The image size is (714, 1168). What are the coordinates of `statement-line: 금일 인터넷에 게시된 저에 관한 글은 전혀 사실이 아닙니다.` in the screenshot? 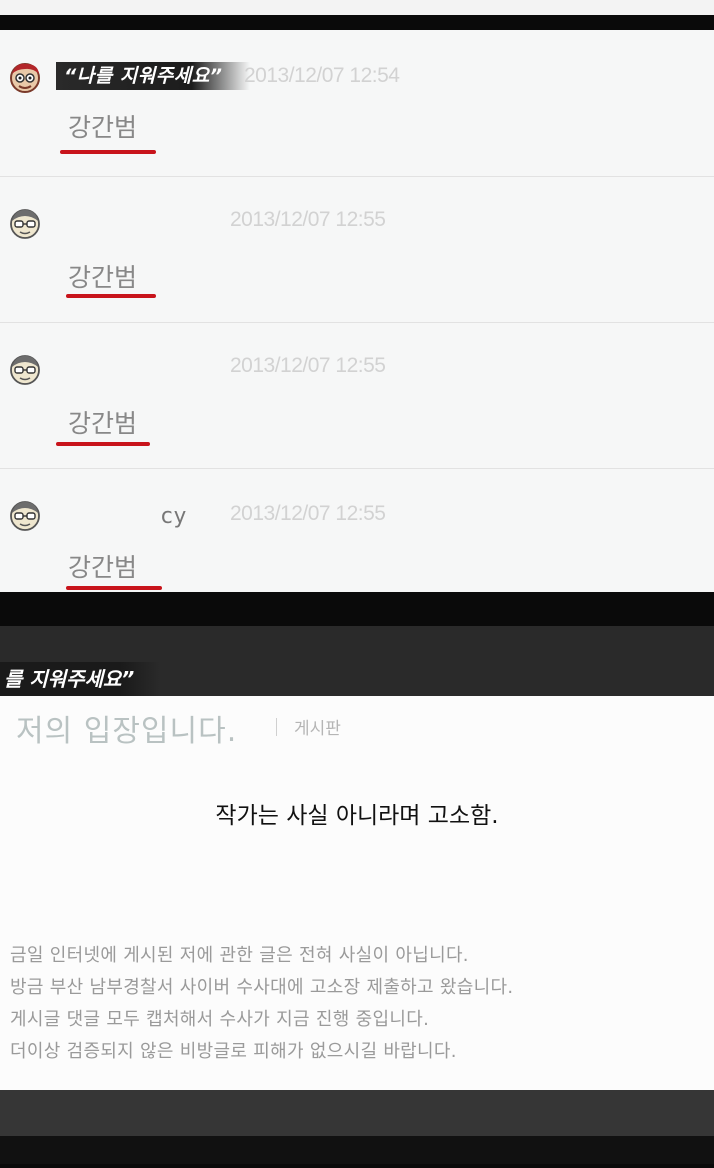 It's located at (239, 955).